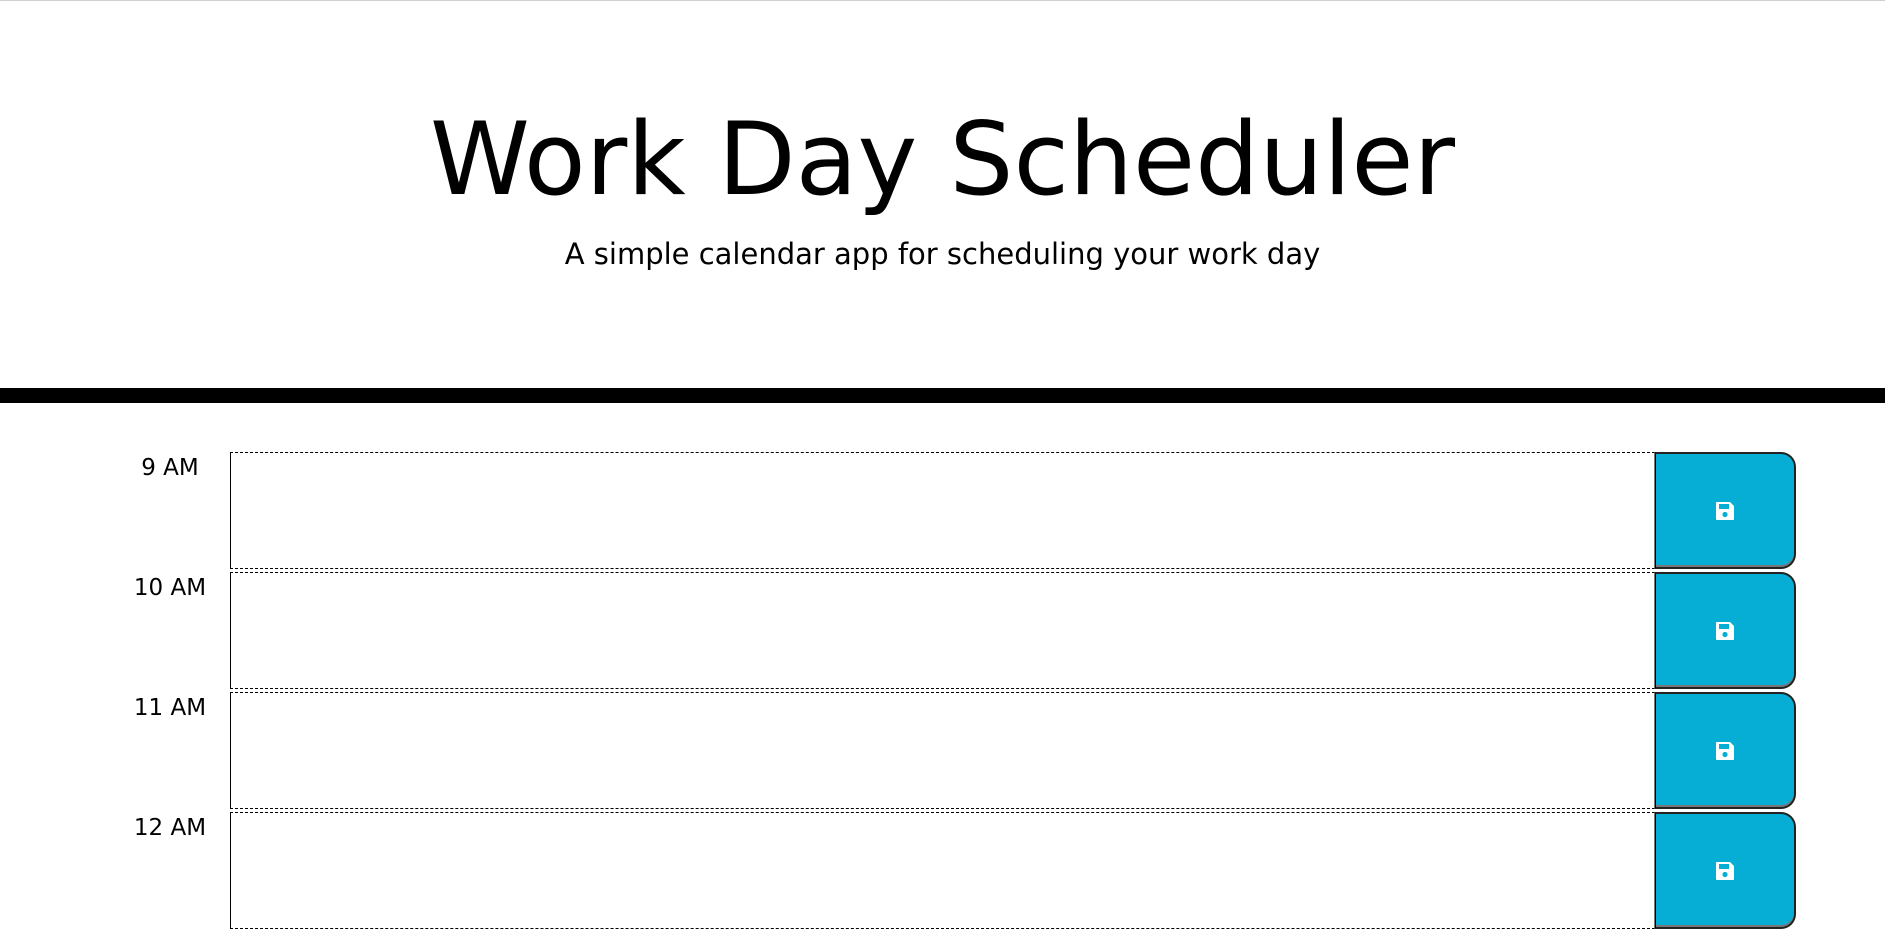 The height and width of the screenshot is (932, 1885). I want to click on hour-label: 10 AM, so click(170, 588).